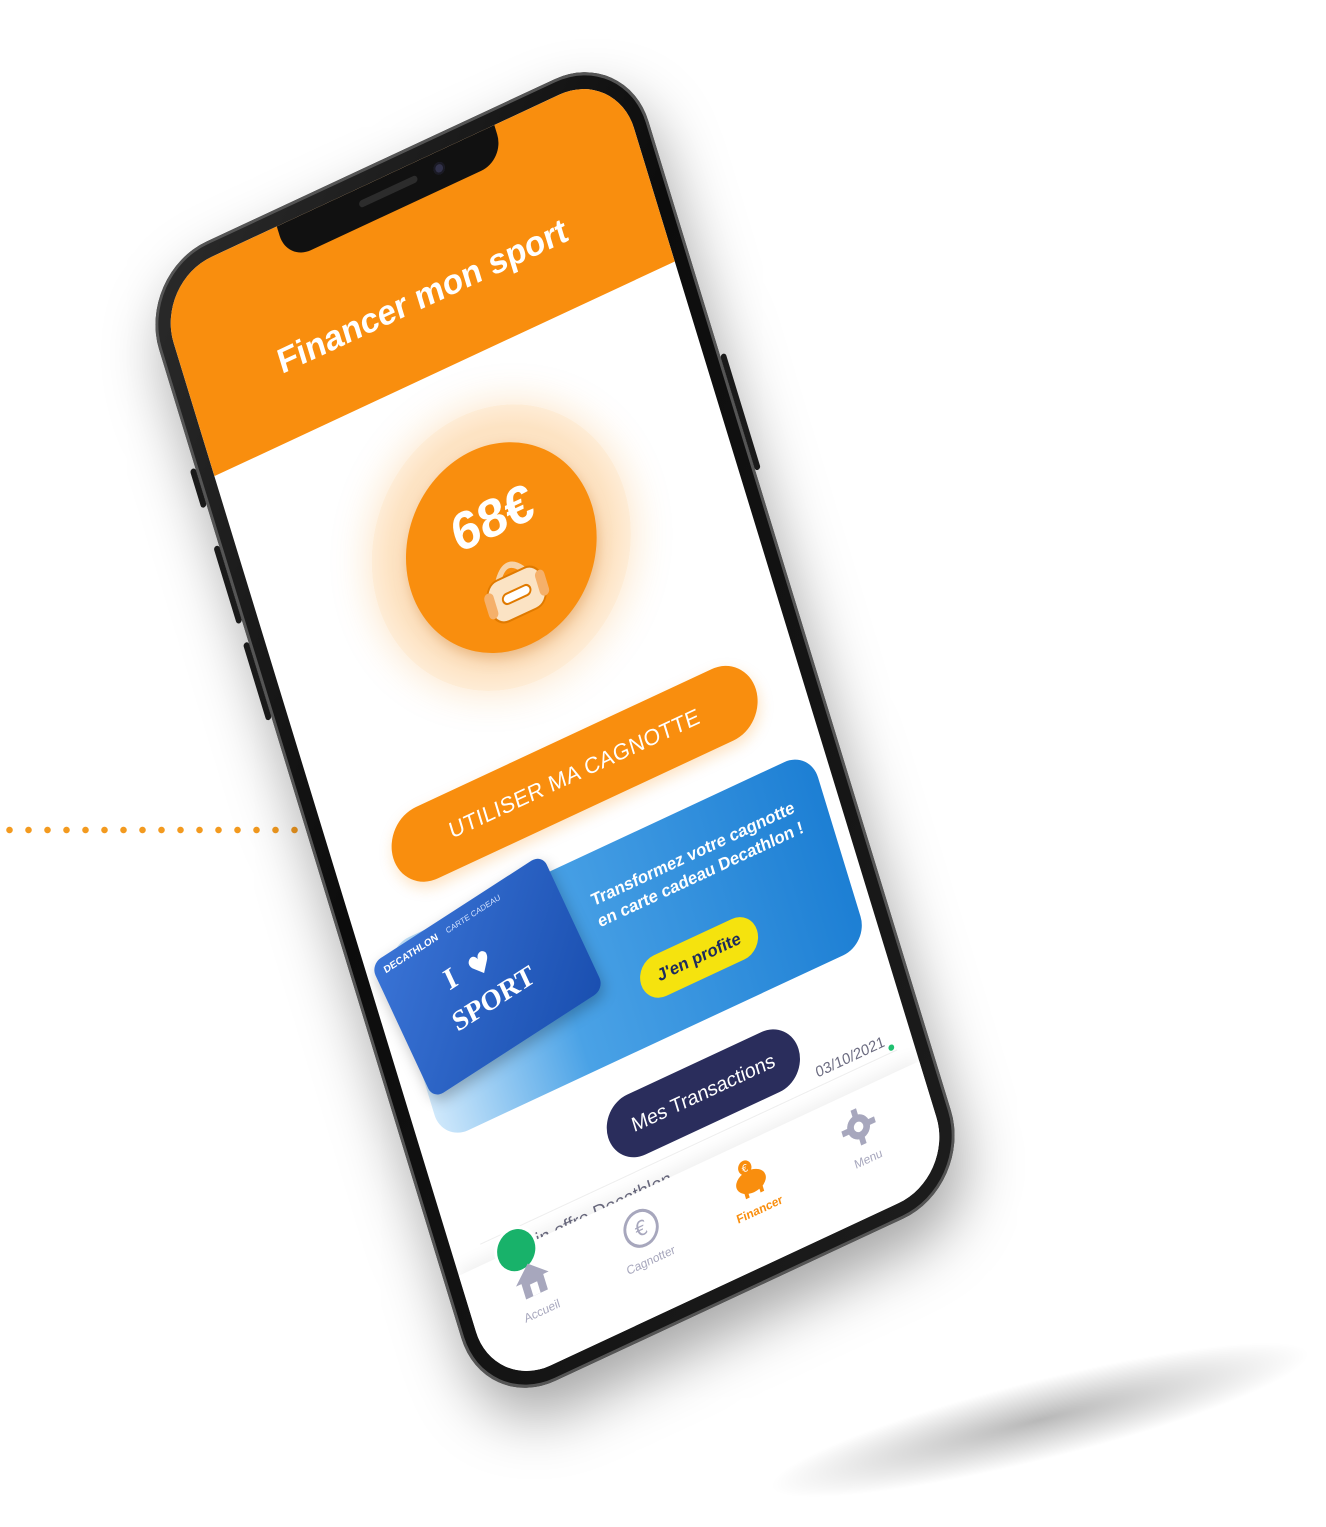  Describe the element at coordinates (388, 191) in the screenshot. I see `speaker-grille` at that location.